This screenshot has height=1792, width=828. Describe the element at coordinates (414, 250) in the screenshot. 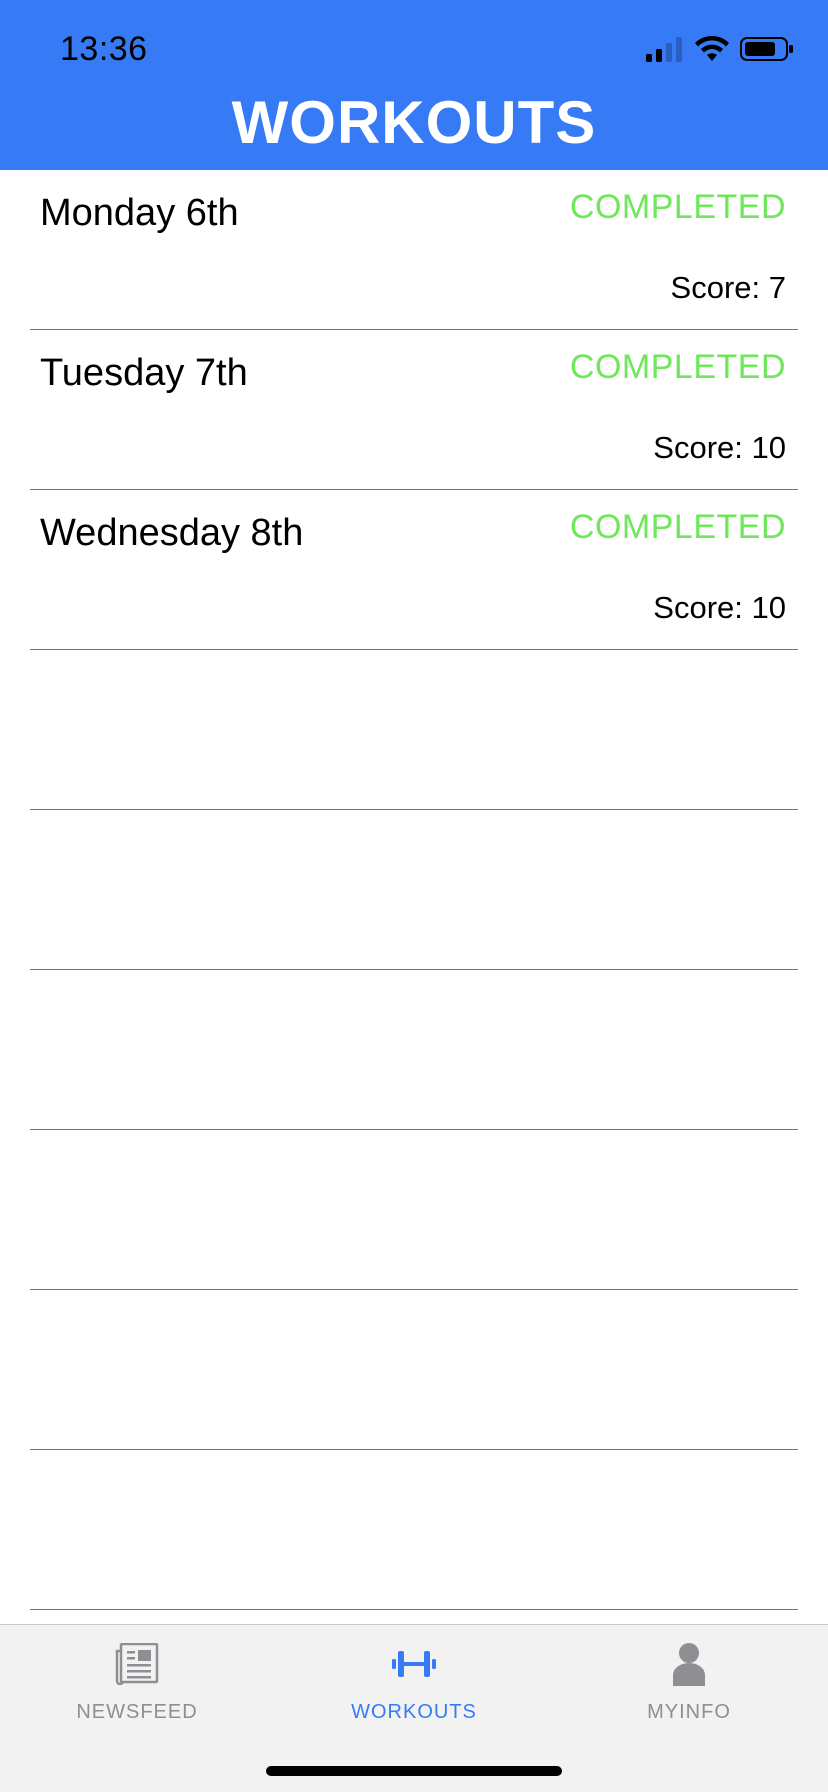

I see `workout-row: Monday 6th COMPLETED Score: 7` at that location.